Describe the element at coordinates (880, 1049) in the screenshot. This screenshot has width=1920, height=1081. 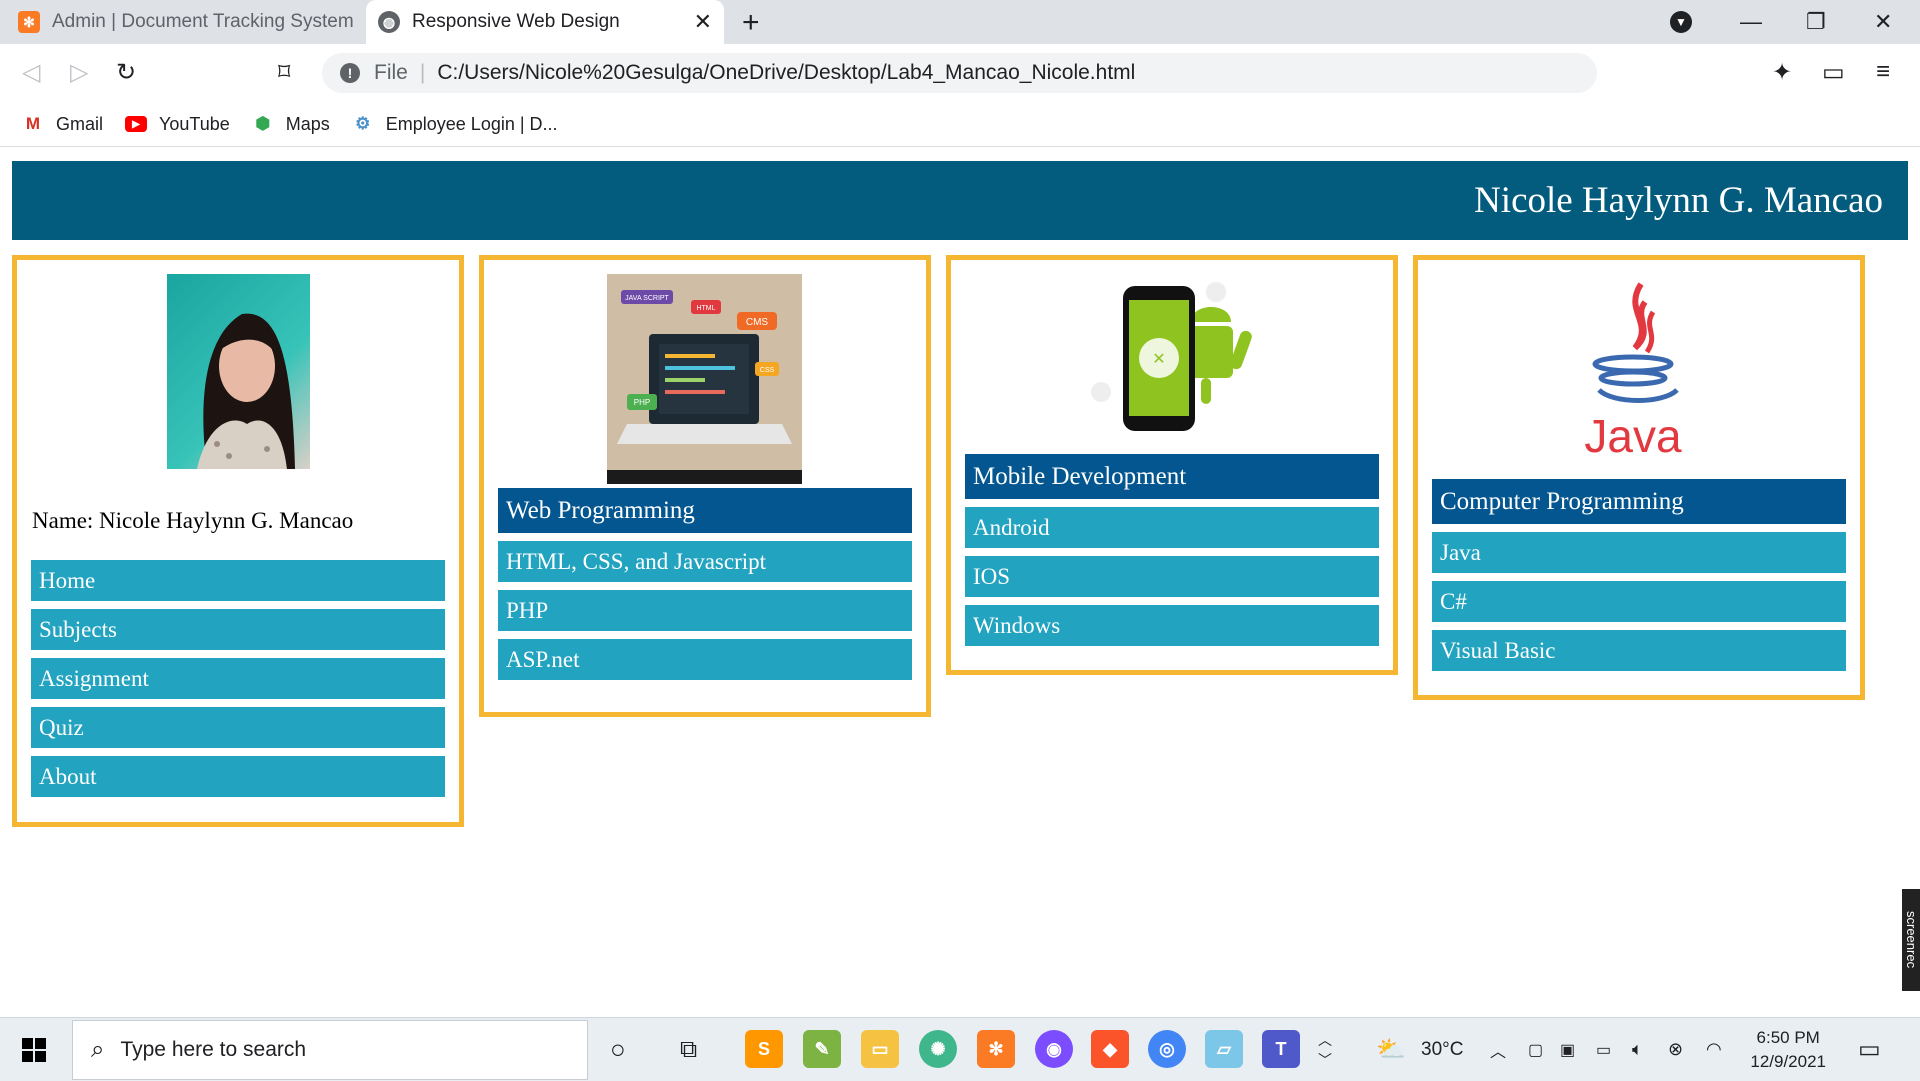
I see `file-explorer-icon: ▭` at that location.